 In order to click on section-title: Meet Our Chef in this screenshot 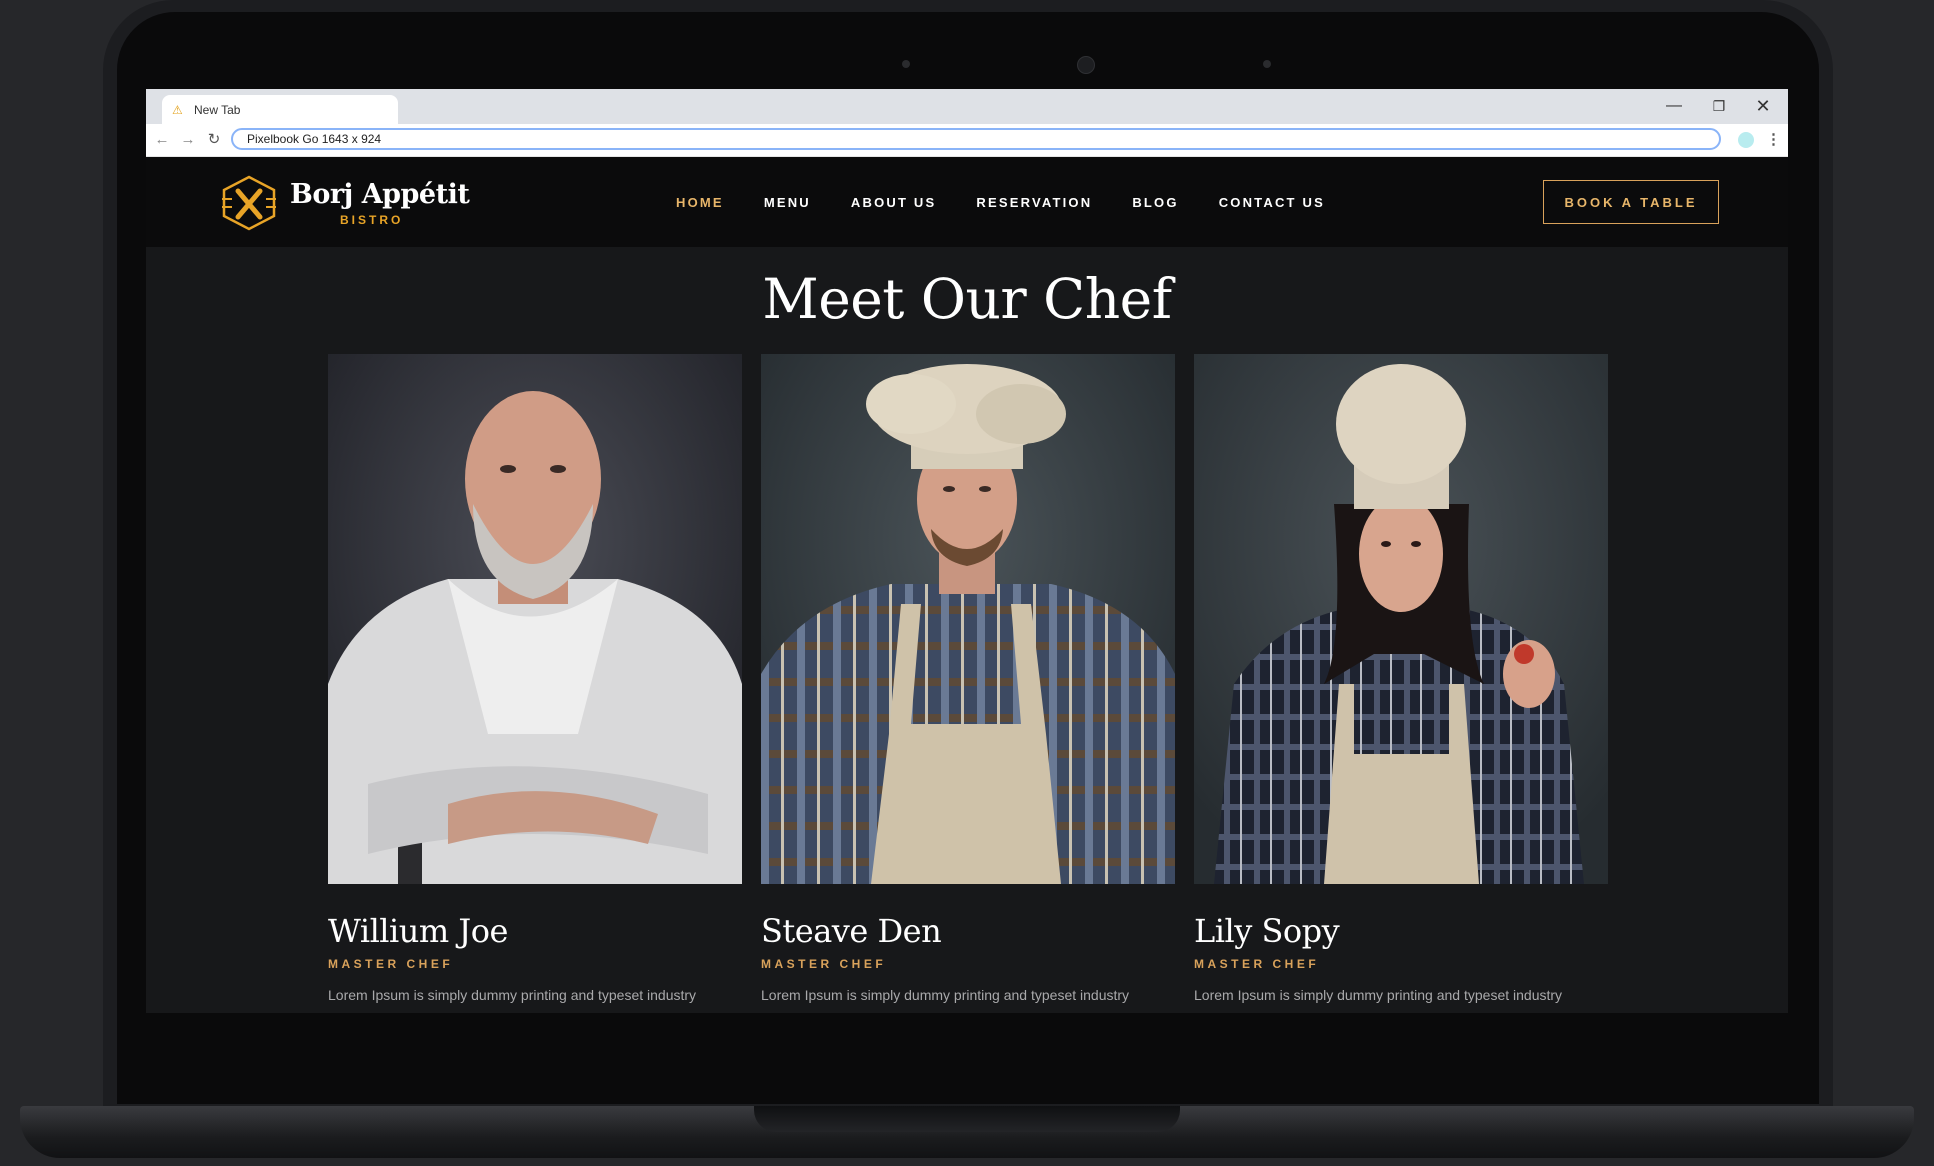, I will do `click(967, 299)`.